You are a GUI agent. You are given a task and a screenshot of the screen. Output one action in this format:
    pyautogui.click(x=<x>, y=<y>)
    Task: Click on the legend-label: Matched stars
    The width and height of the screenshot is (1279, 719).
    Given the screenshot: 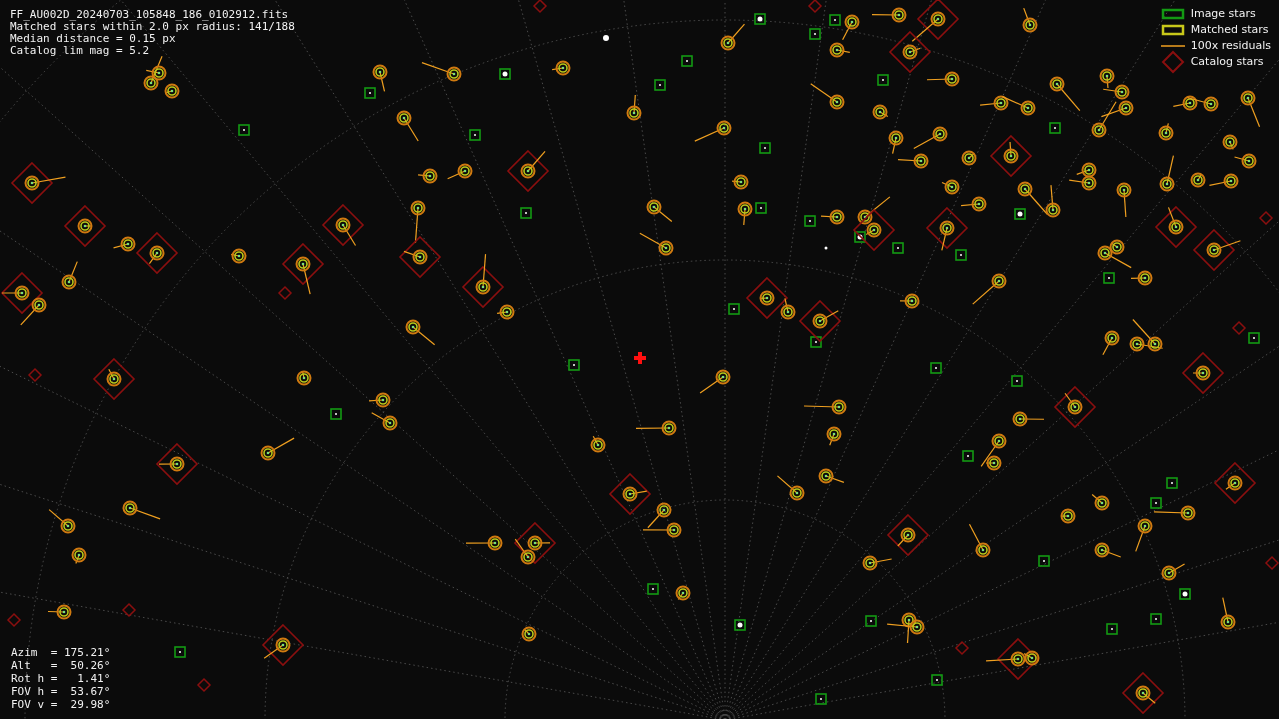 What is the action you would take?
    pyautogui.click(x=1229, y=29)
    